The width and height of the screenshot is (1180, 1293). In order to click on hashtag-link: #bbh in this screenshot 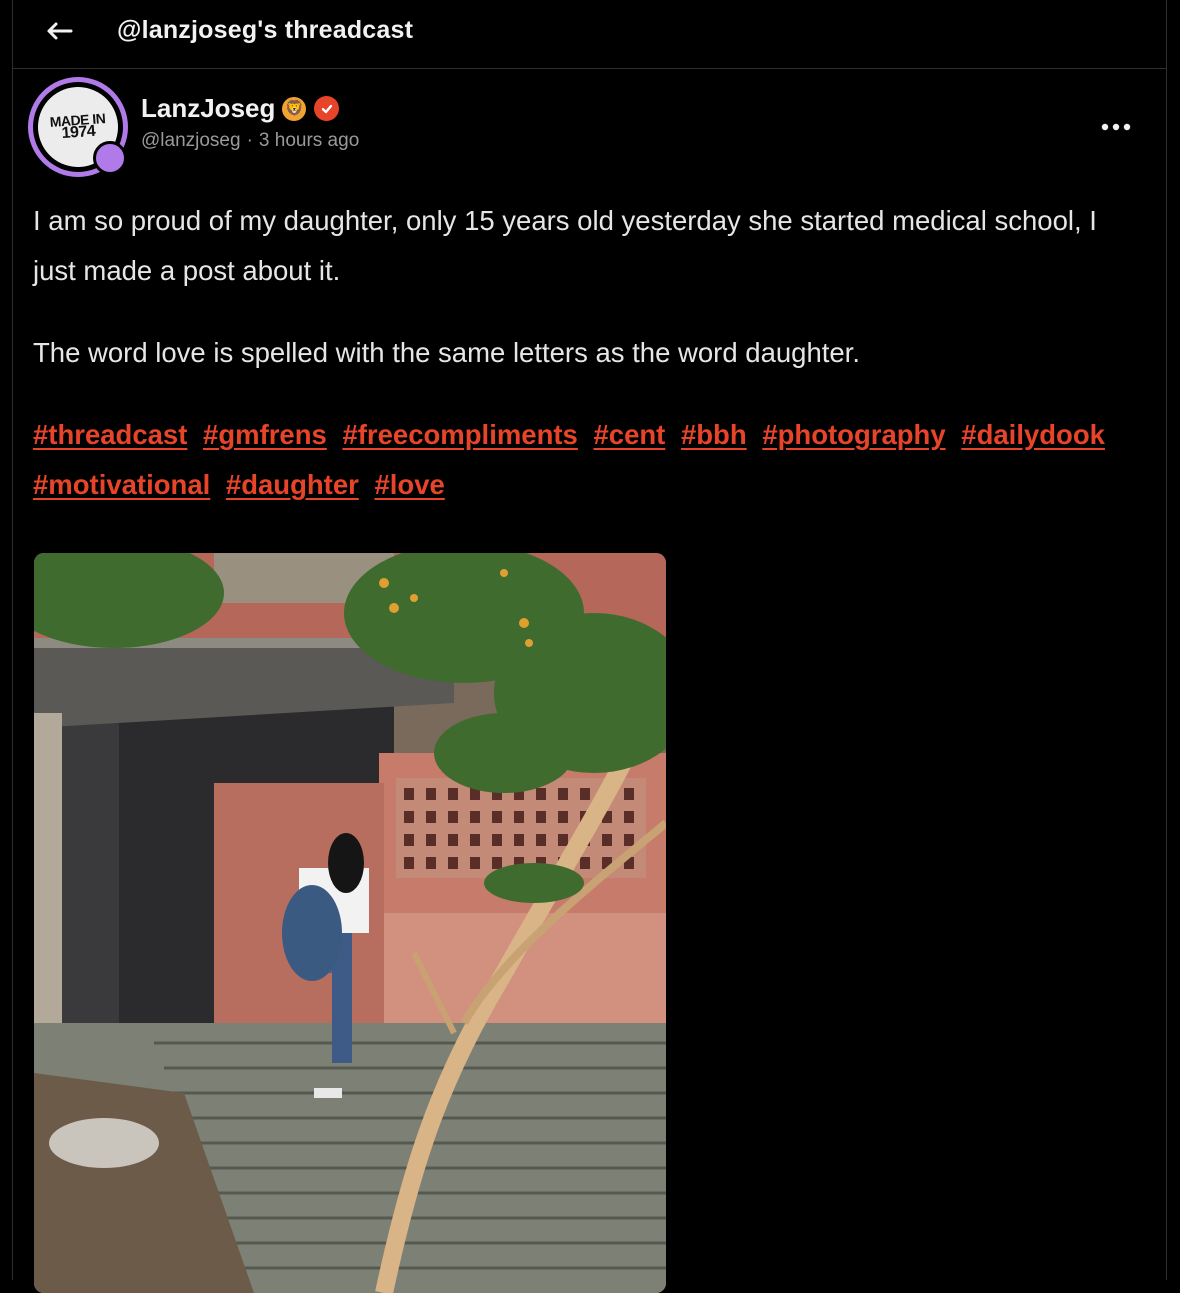, I will do `click(714, 434)`.